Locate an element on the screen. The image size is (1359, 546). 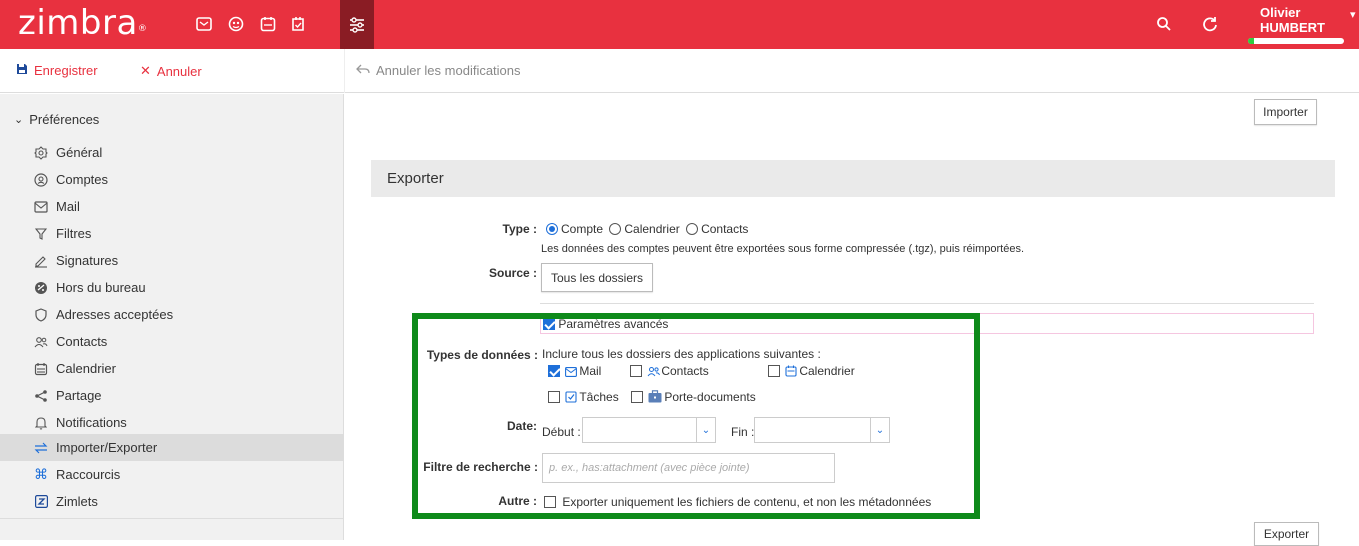
share-icon is located at coordinates (41, 396).